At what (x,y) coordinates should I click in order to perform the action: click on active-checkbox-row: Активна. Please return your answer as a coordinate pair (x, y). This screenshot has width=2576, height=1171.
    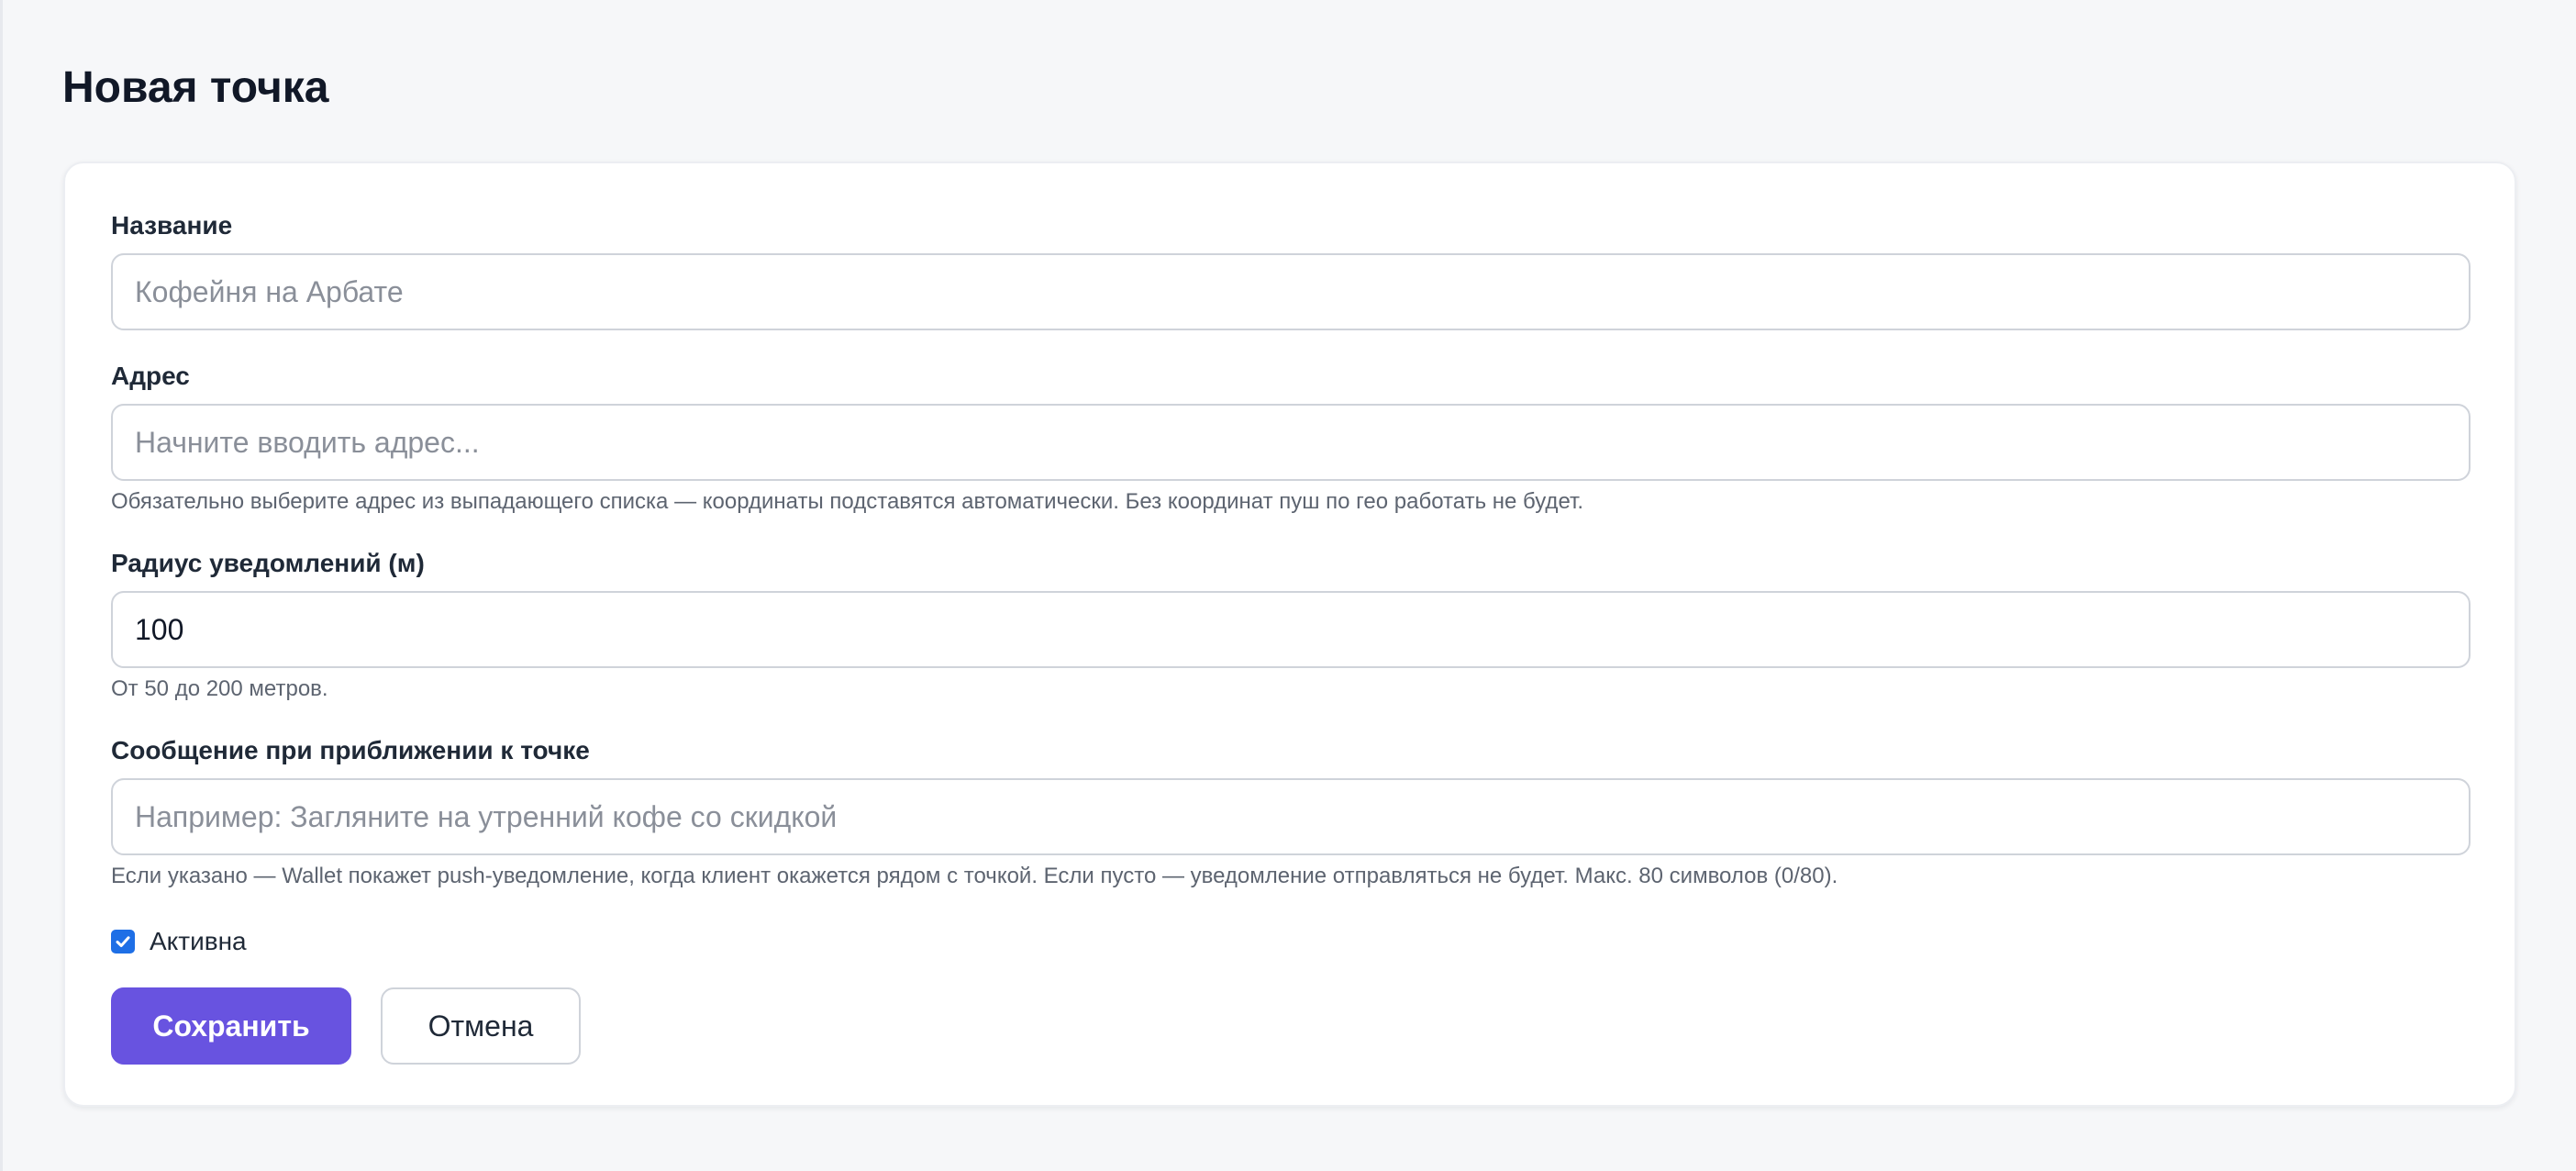
    Looking at the image, I should click on (179, 942).